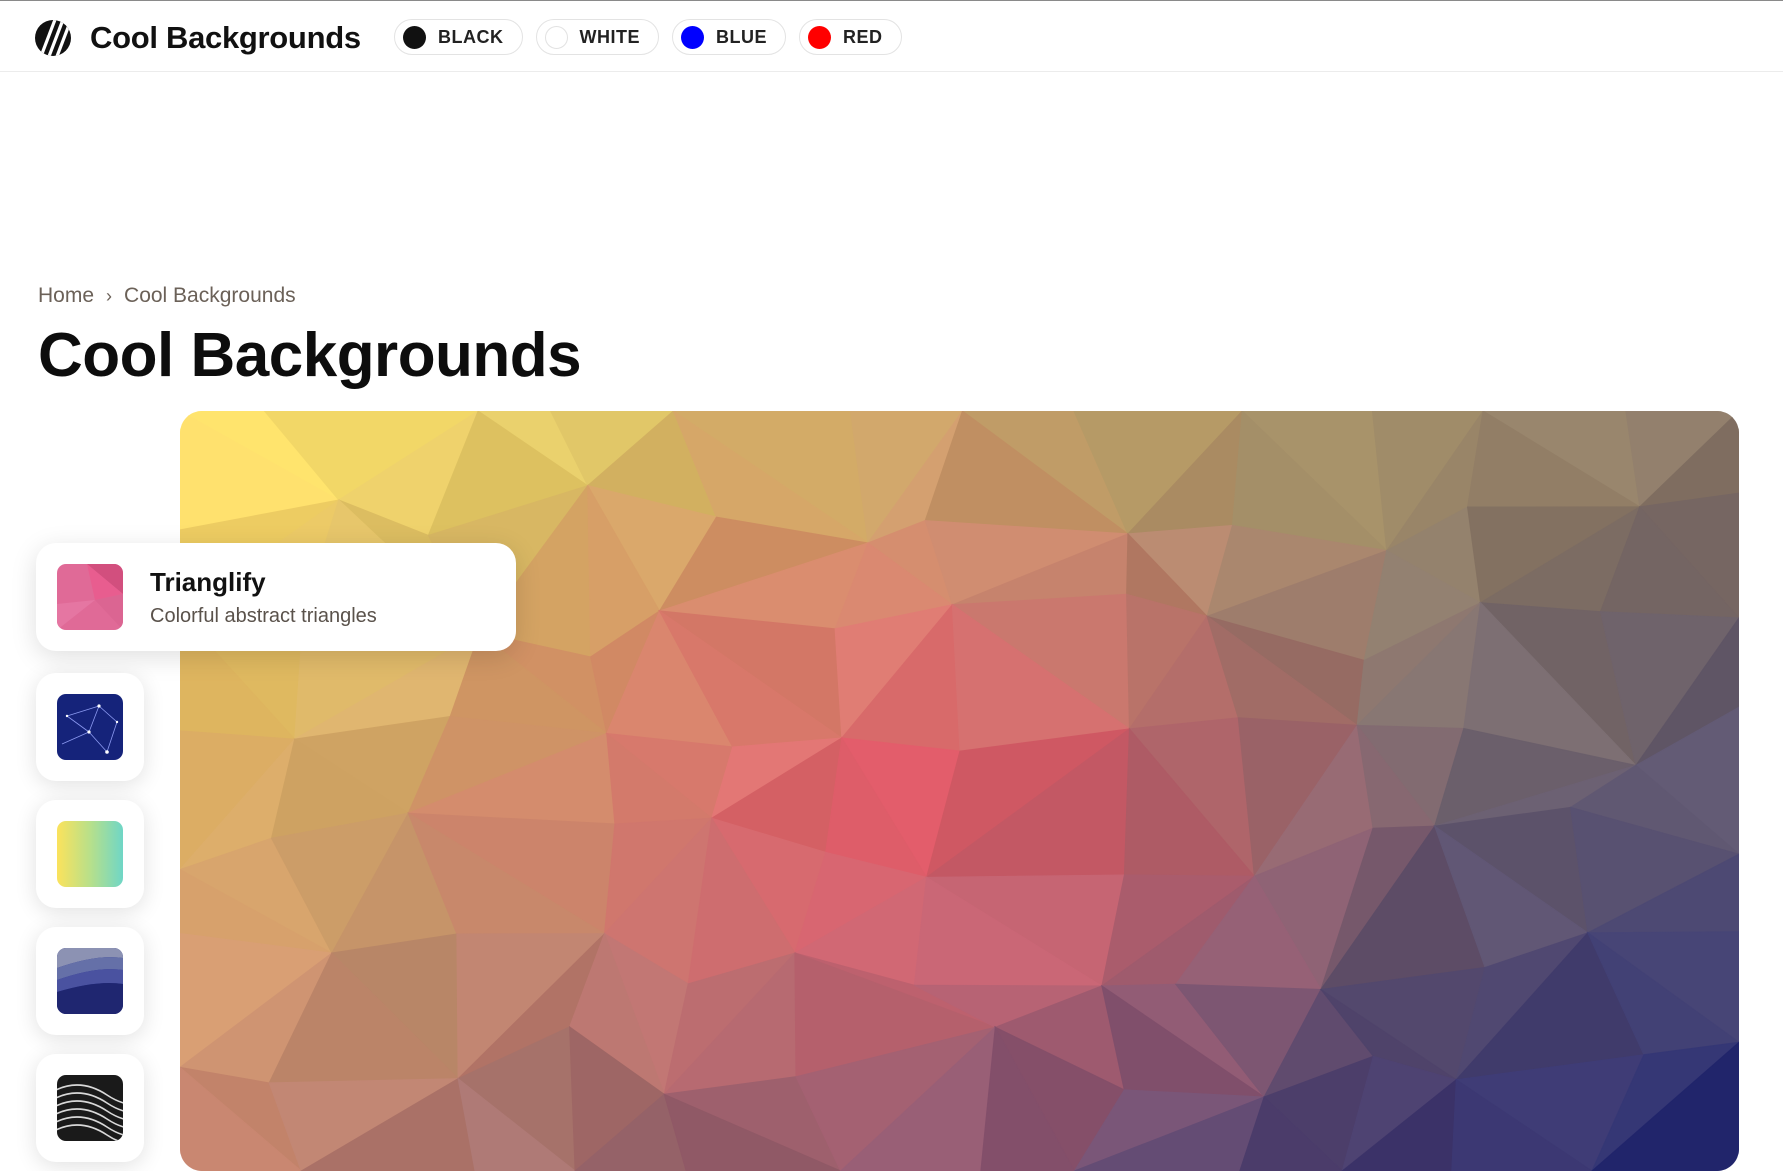  What do you see at coordinates (609, 36) in the screenshot?
I see `color-filter-label: WHITE` at bounding box center [609, 36].